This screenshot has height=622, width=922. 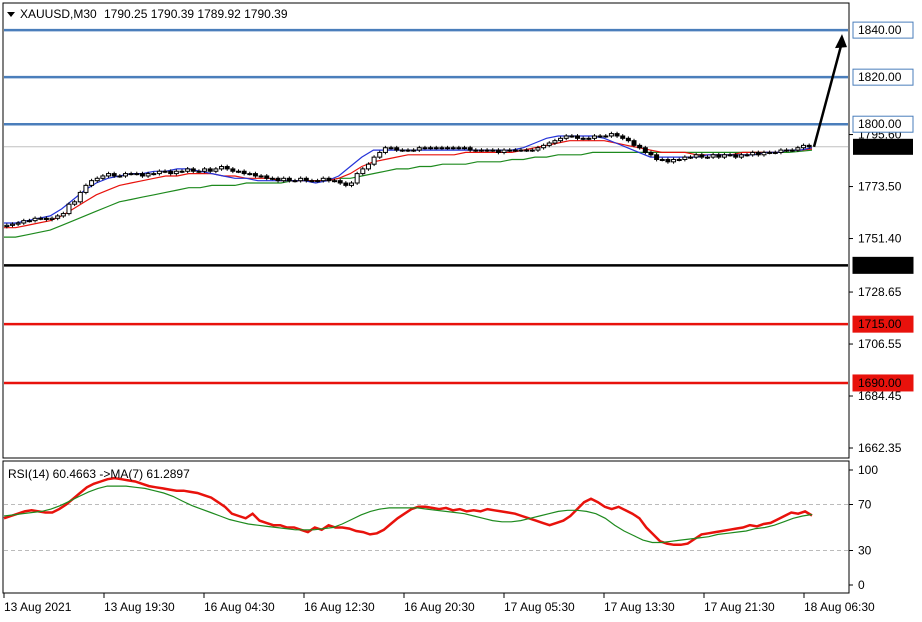 What do you see at coordinates (880, 324) in the screenshot?
I see `level-tag-label: 1715.00` at bounding box center [880, 324].